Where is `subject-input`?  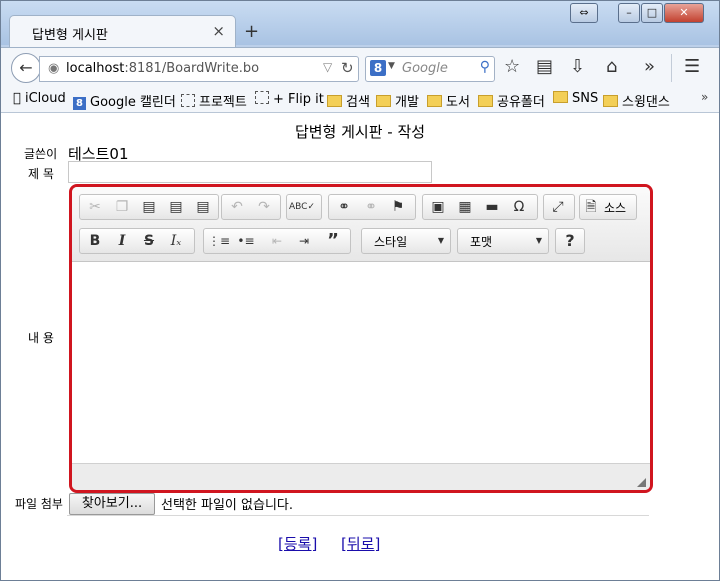 subject-input is located at coordinates (250, 172).